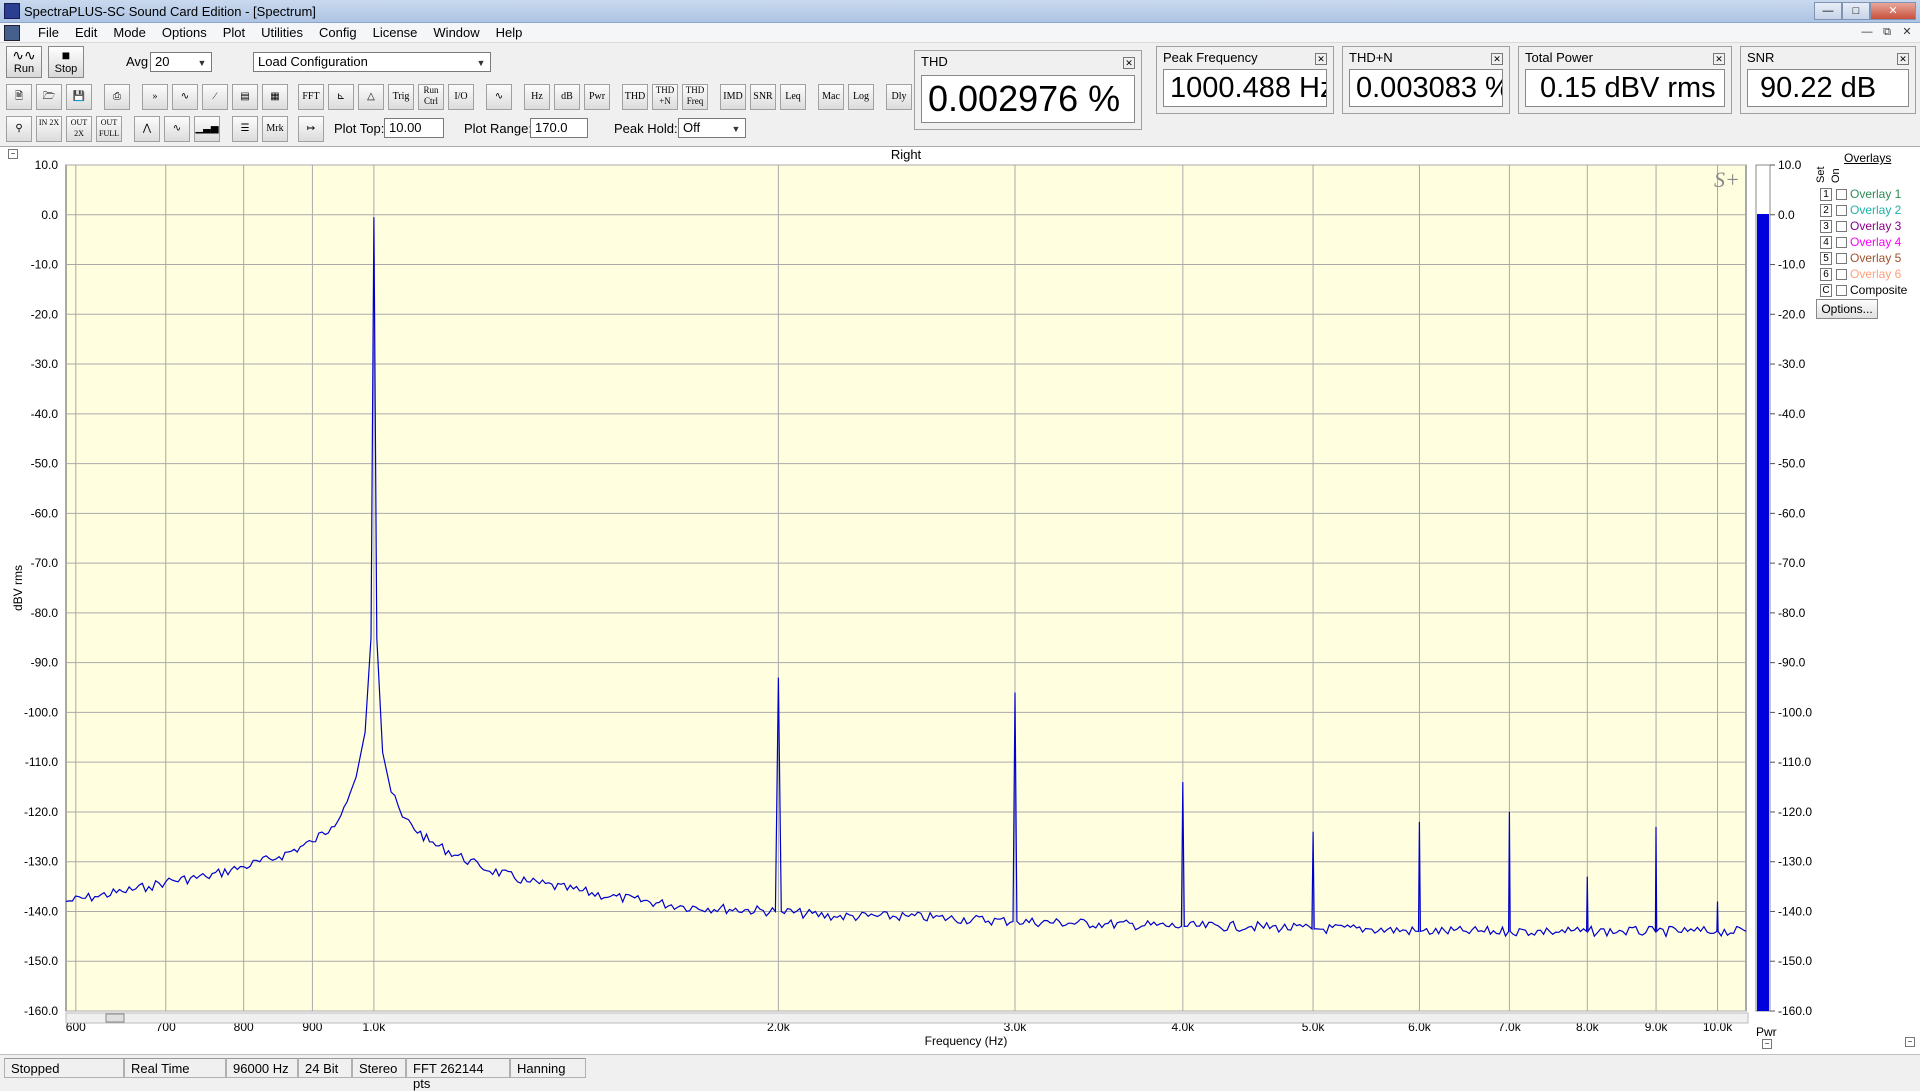 This screenshot has width=1920, height=1091. Describe the element at coordinates (24, 62) in the screenshot. I see `run-button: ∿∿ Run` at that location.